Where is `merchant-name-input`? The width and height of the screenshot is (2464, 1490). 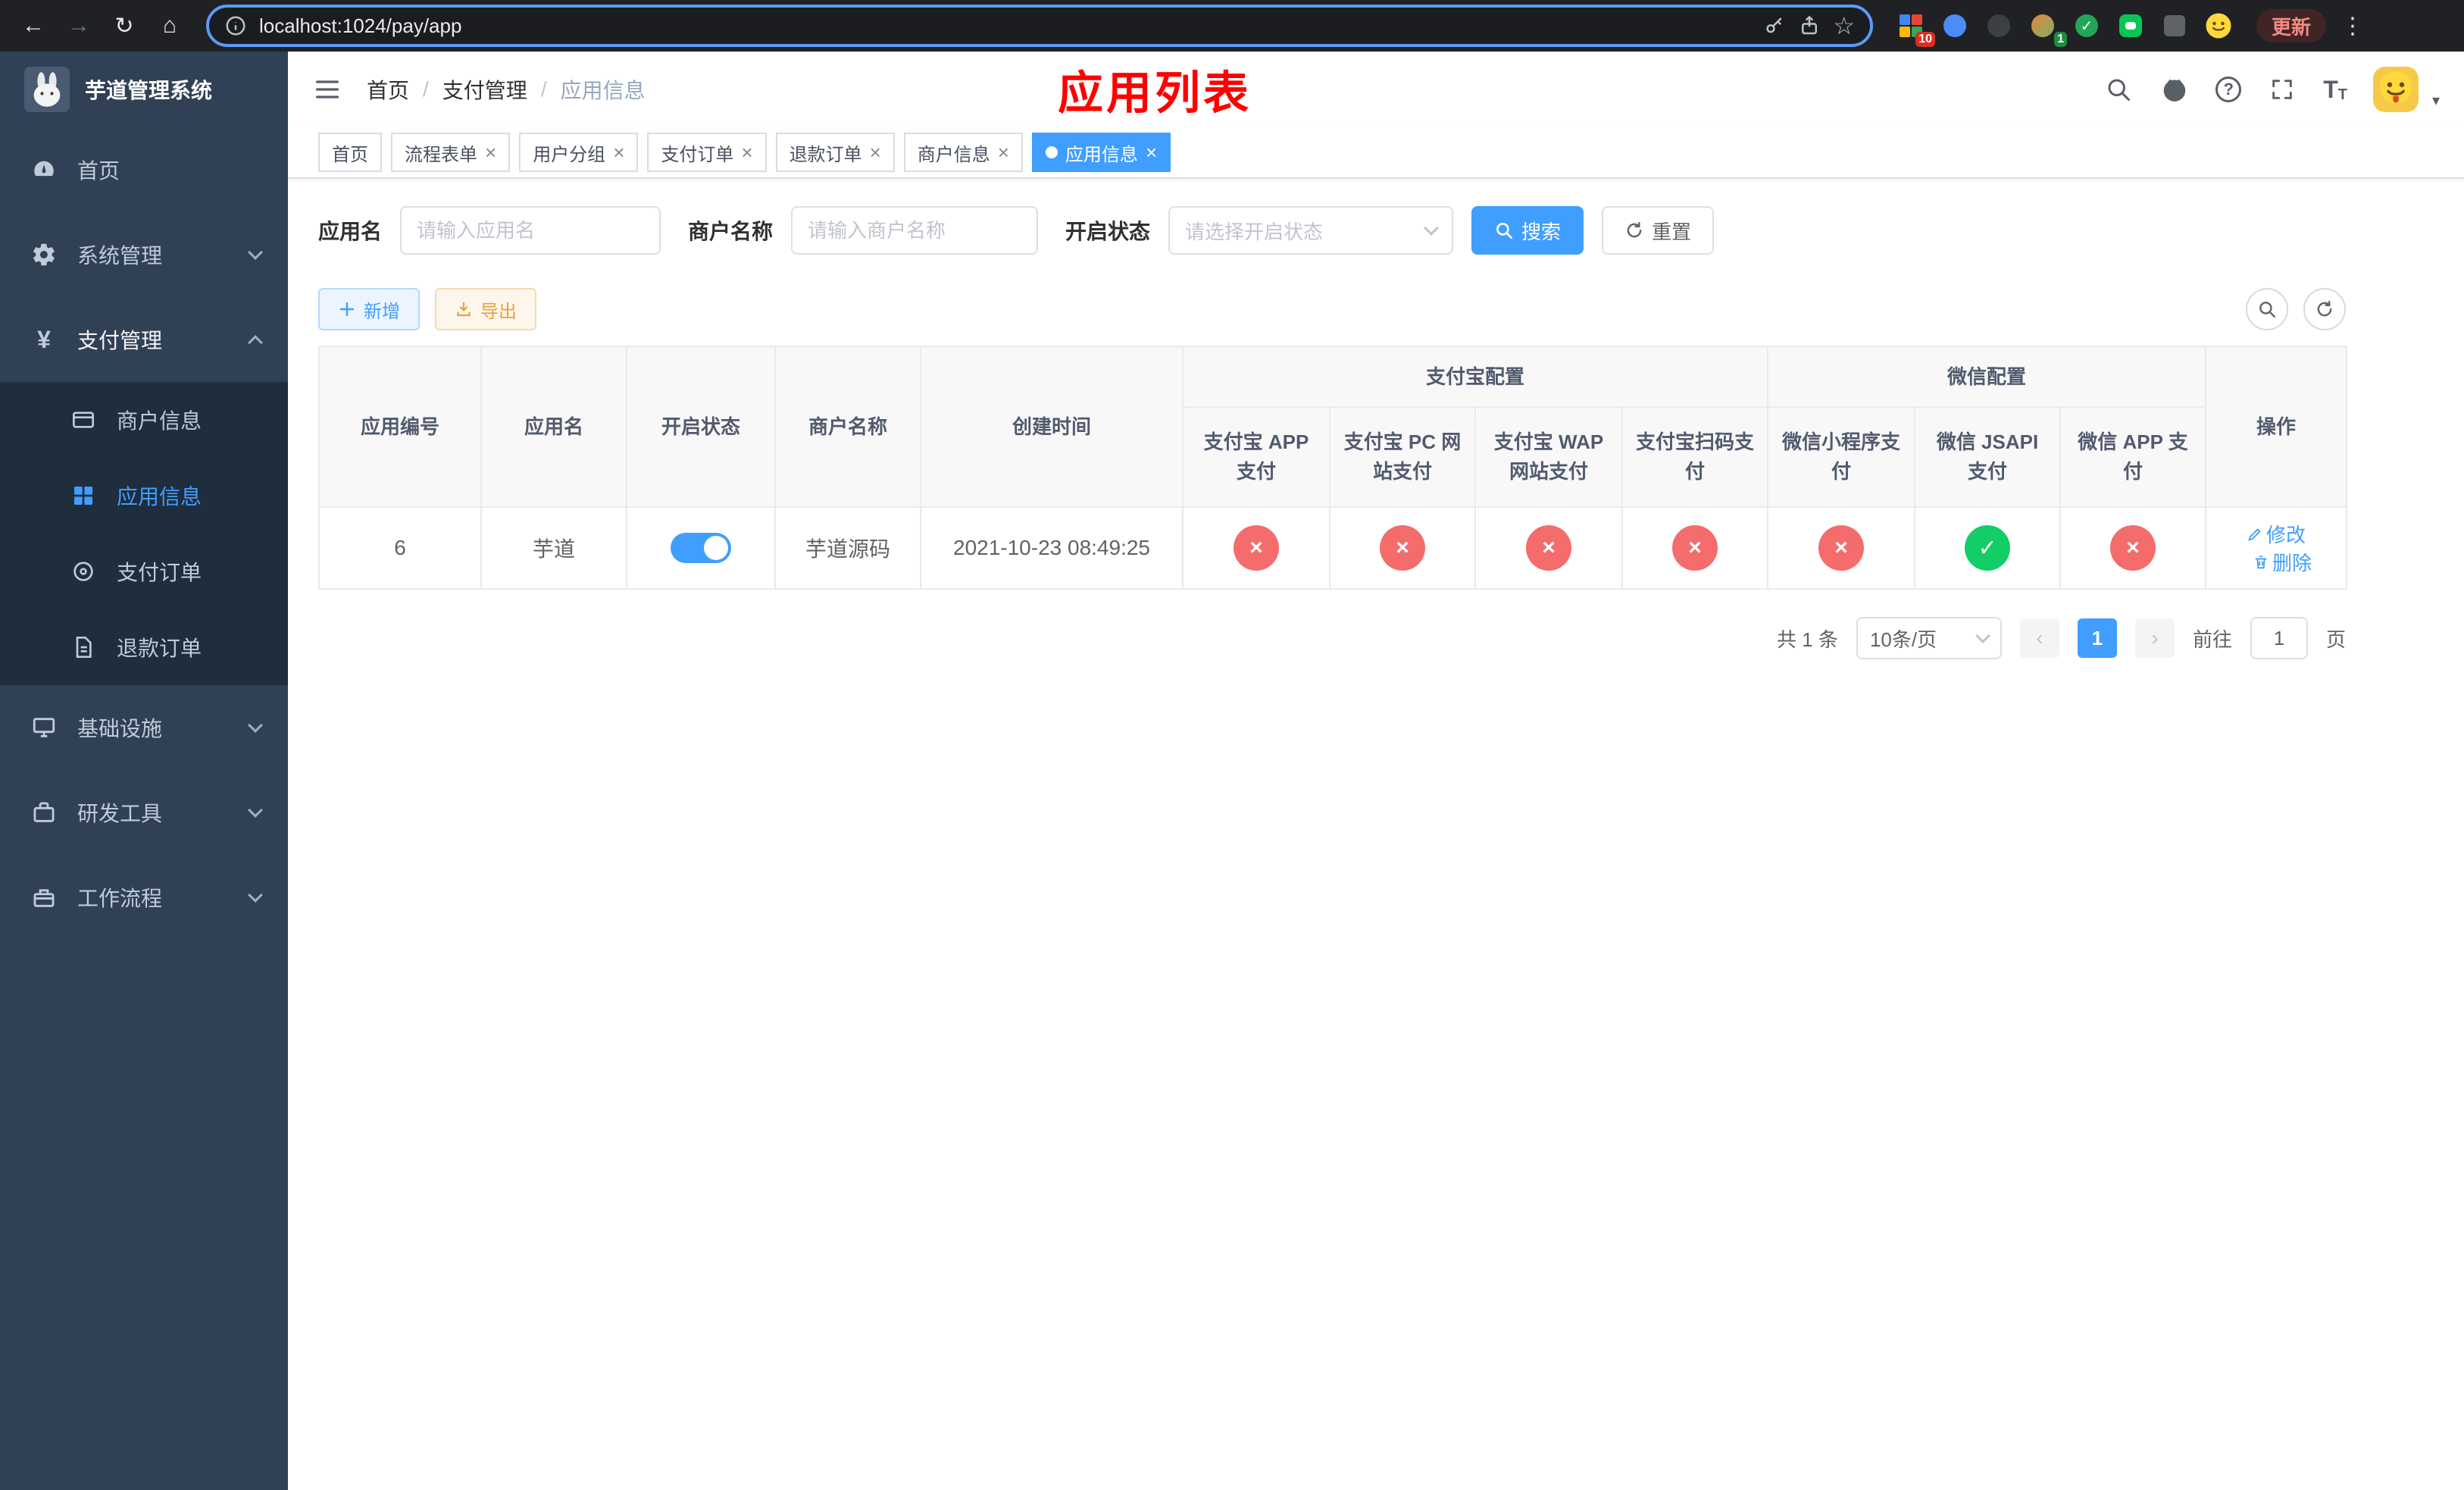
merchant-name-input is located at coordinates (915, 230).